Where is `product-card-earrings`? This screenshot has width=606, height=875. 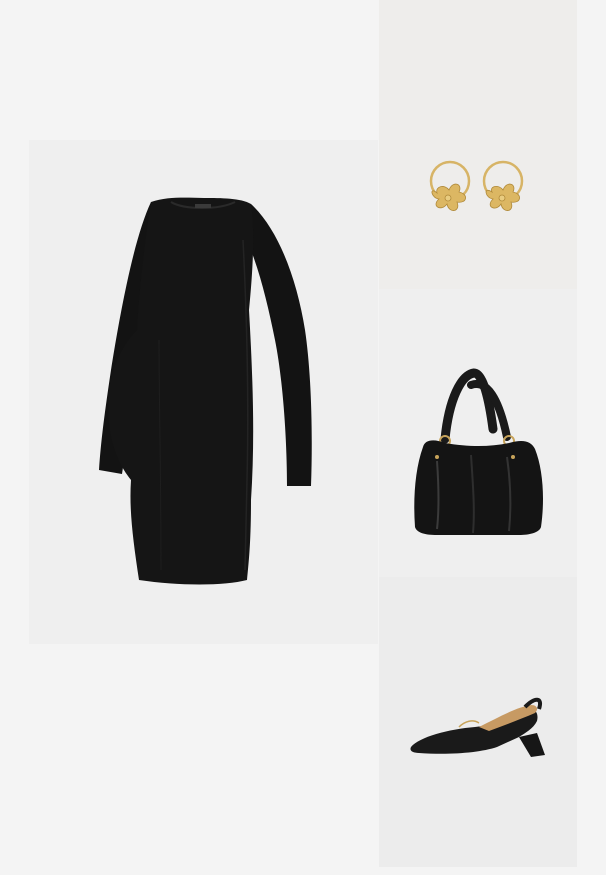
product-card-earrings is located at coordinates (478, 144).